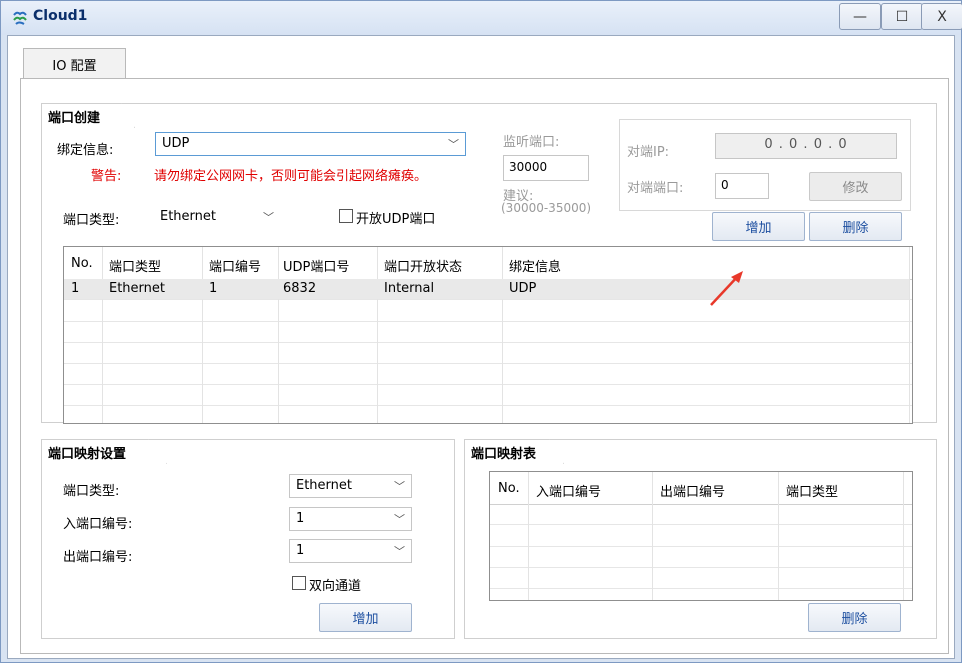 The height and width of the screenshot is (663, 962). I want to click on mapping-port-type-select: Ethernet ﹀, so click(350, 486).